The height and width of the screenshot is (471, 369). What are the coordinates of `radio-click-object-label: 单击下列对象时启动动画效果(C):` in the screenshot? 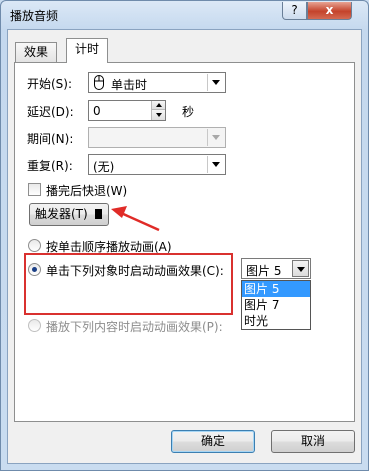 It's located at (135, 270).